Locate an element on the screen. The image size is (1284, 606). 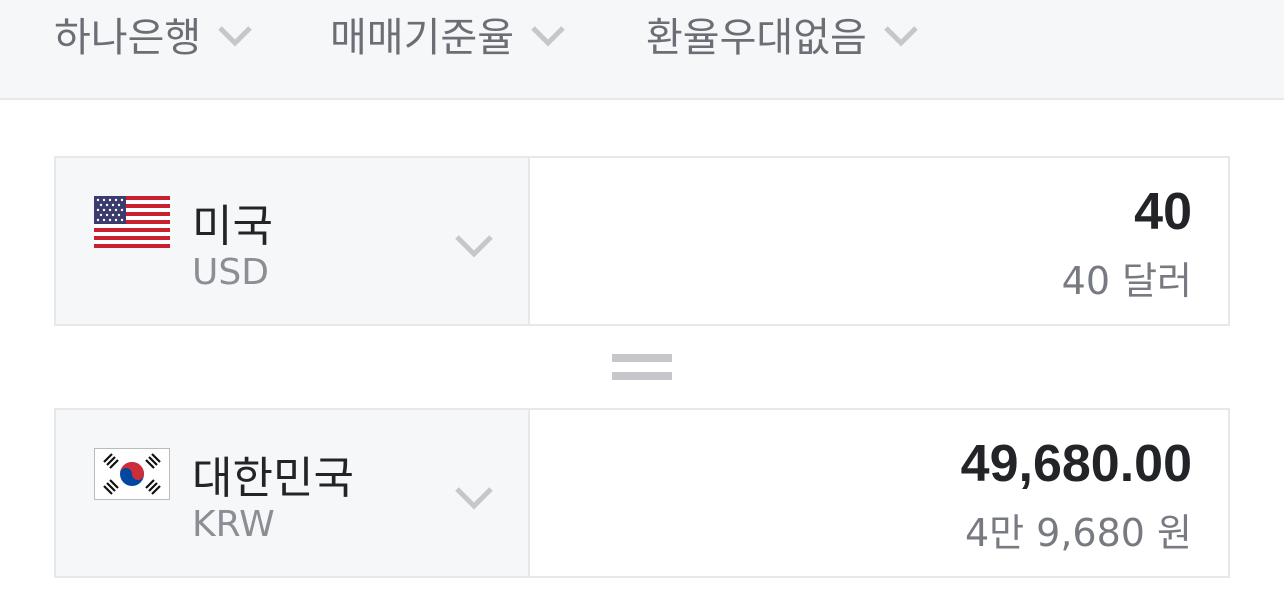
to-amount-value: 49,680.00 is located at coordinates (1076, 464).